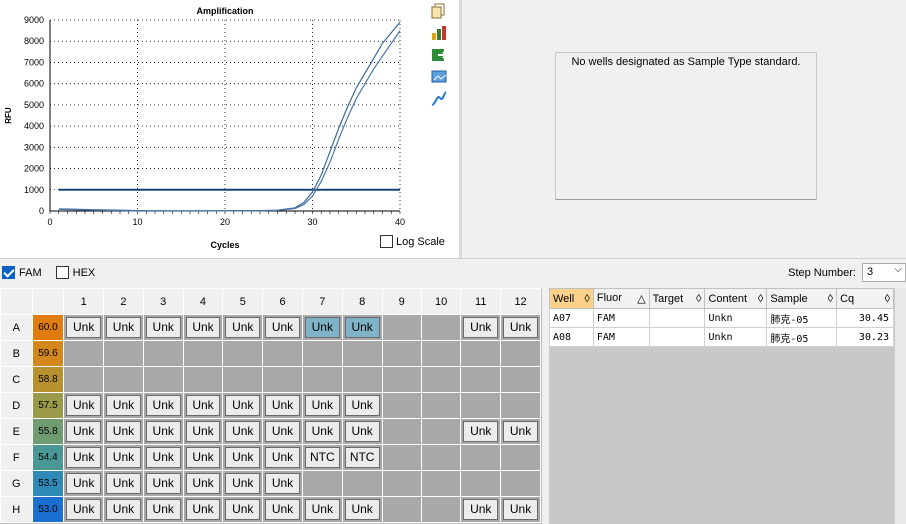  What do you see at coordinates (16, 431) in the screenshot?
I see `row-header: E` at bounding box center [16, 431].